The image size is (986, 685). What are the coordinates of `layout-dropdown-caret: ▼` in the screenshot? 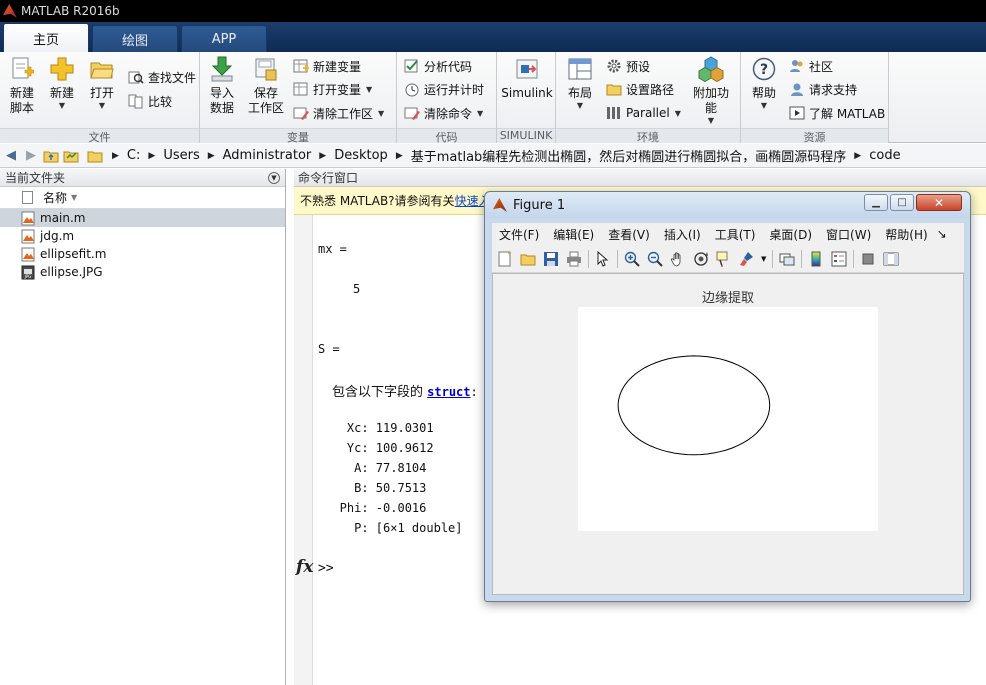 It's located at (580, 106).